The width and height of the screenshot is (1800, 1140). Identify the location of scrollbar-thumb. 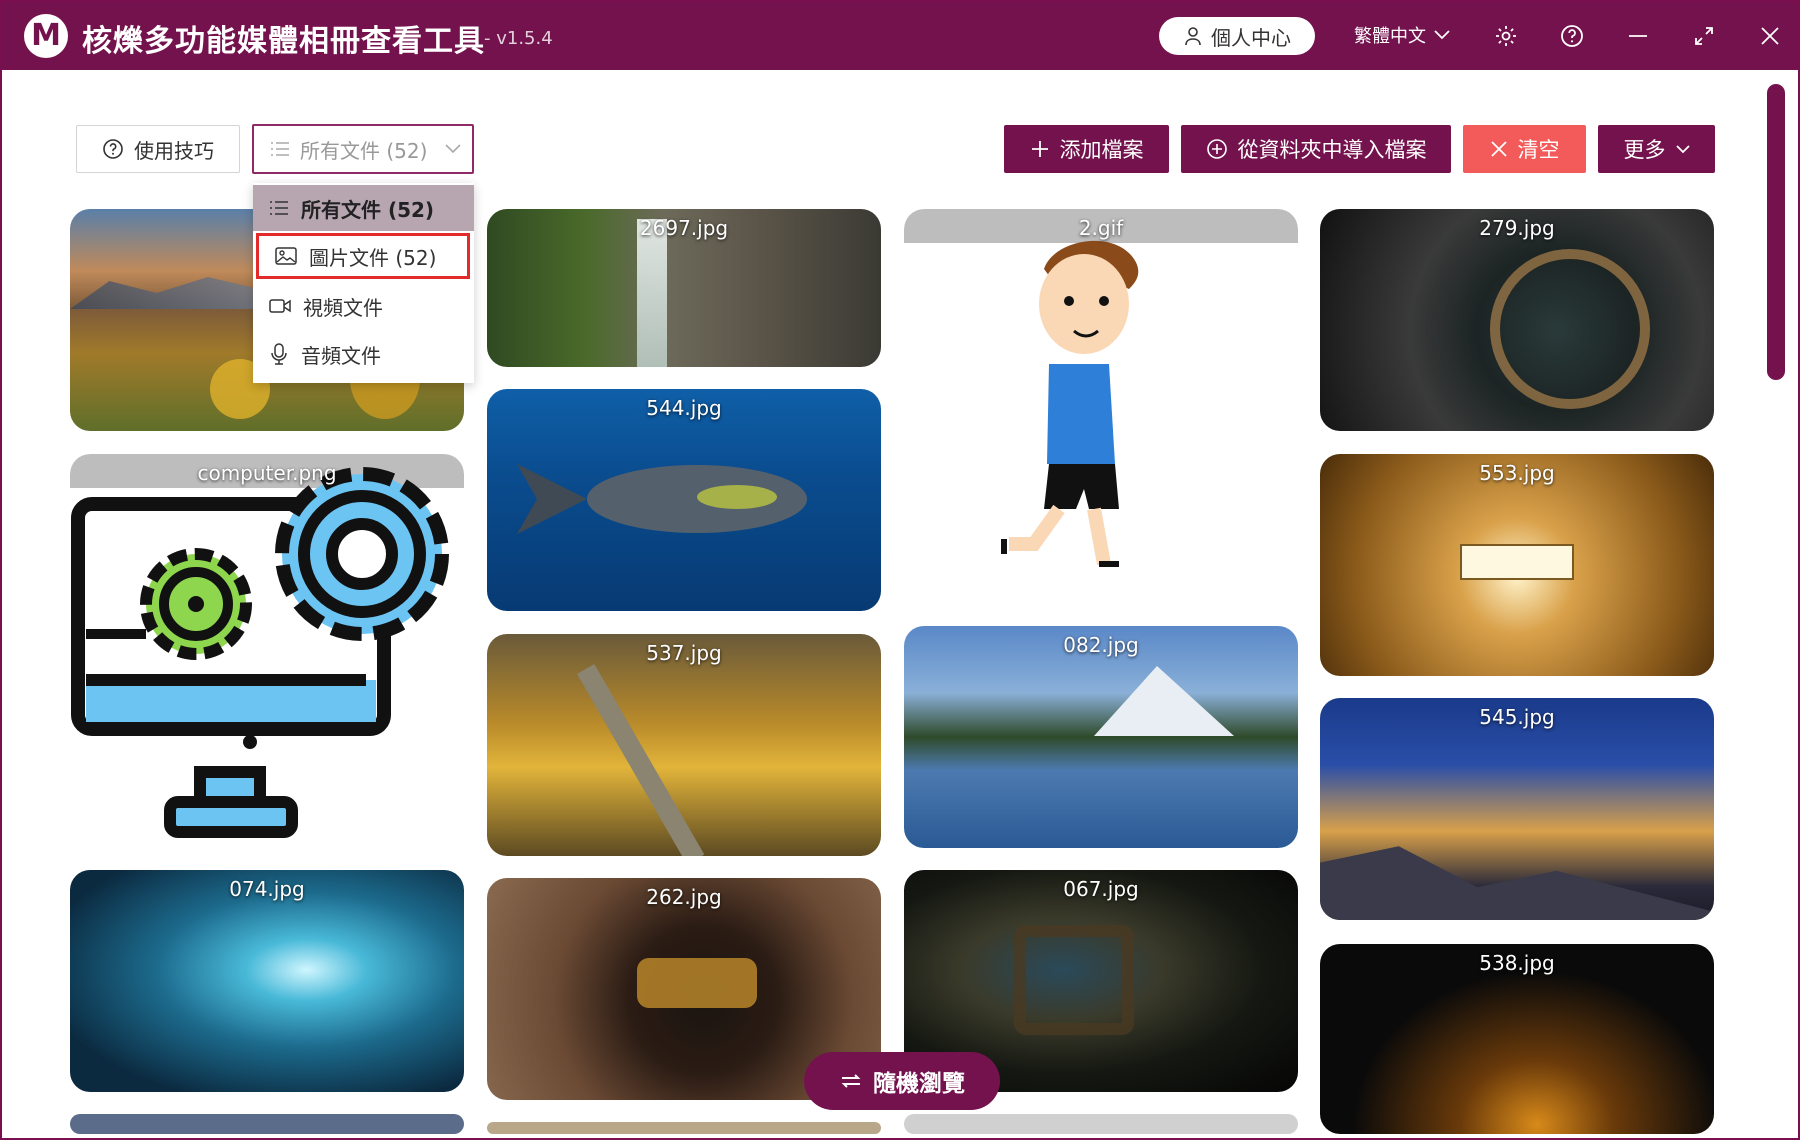
(1776, 232).